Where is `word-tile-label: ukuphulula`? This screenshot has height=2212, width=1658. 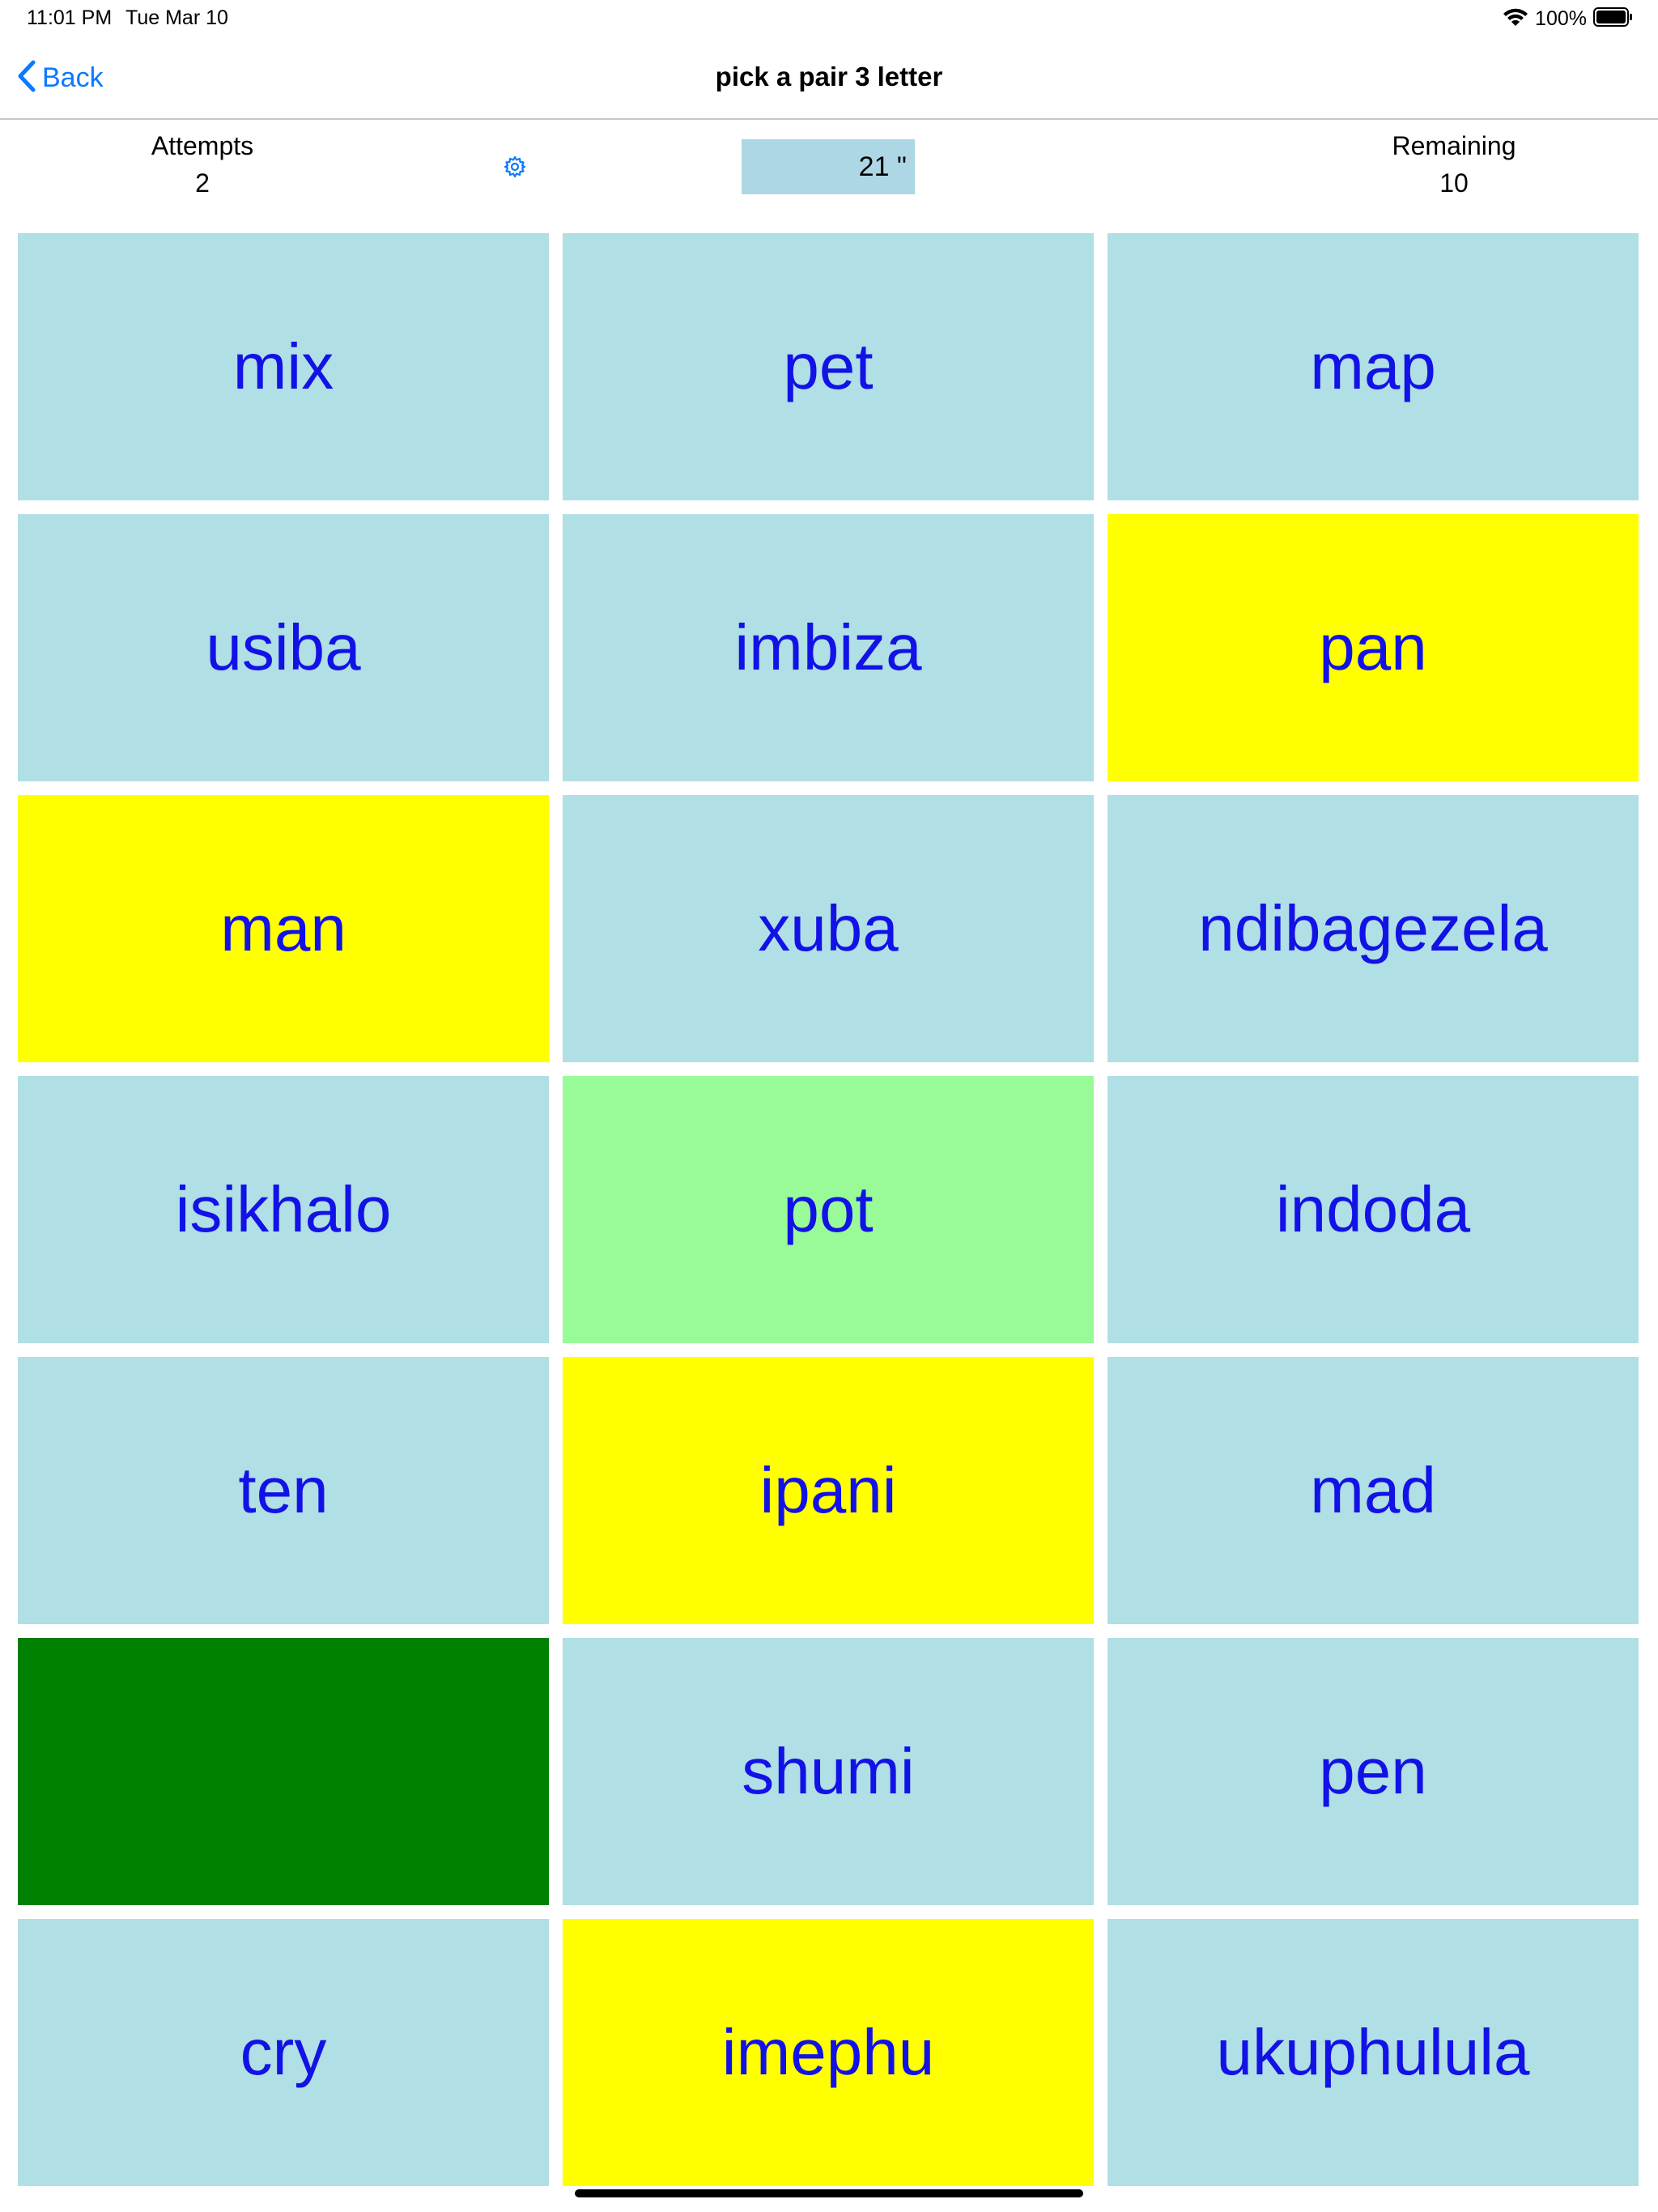
word-tile-label: ukuphulula is located at coordinates (1373, 2052).